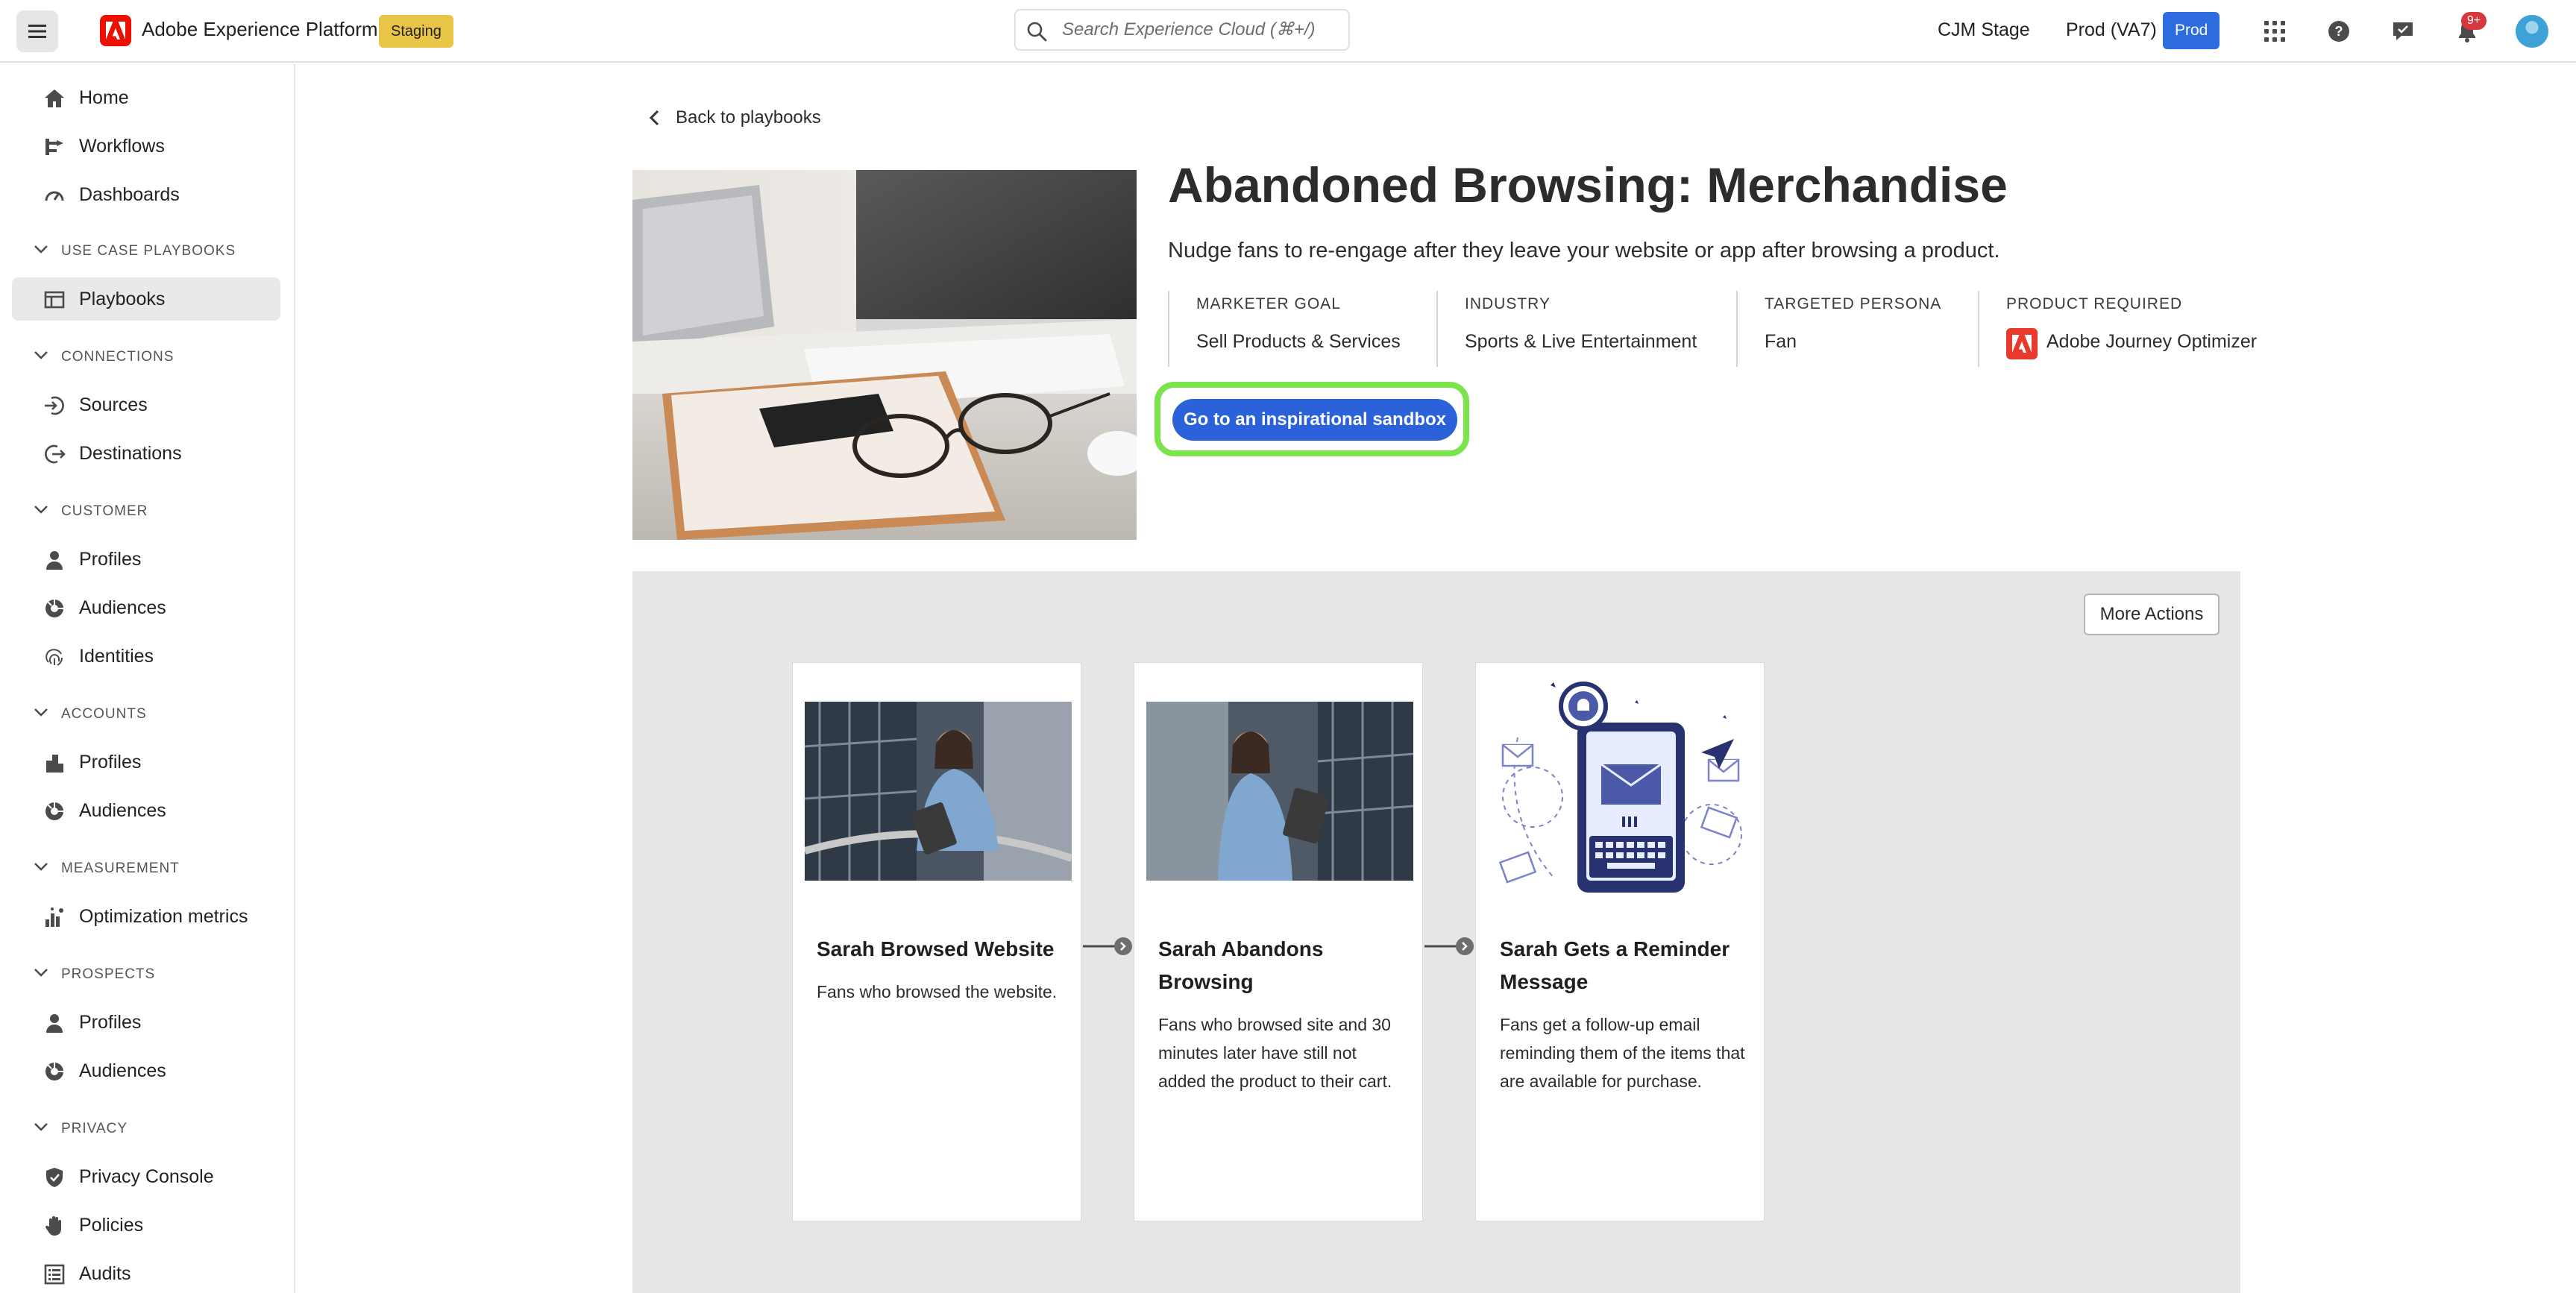 The image size is (2576, 1293). Describe the element at coordinates (146, 762) in the screenshot. I see `nav-item-account-profiles: Profiles` at that location.